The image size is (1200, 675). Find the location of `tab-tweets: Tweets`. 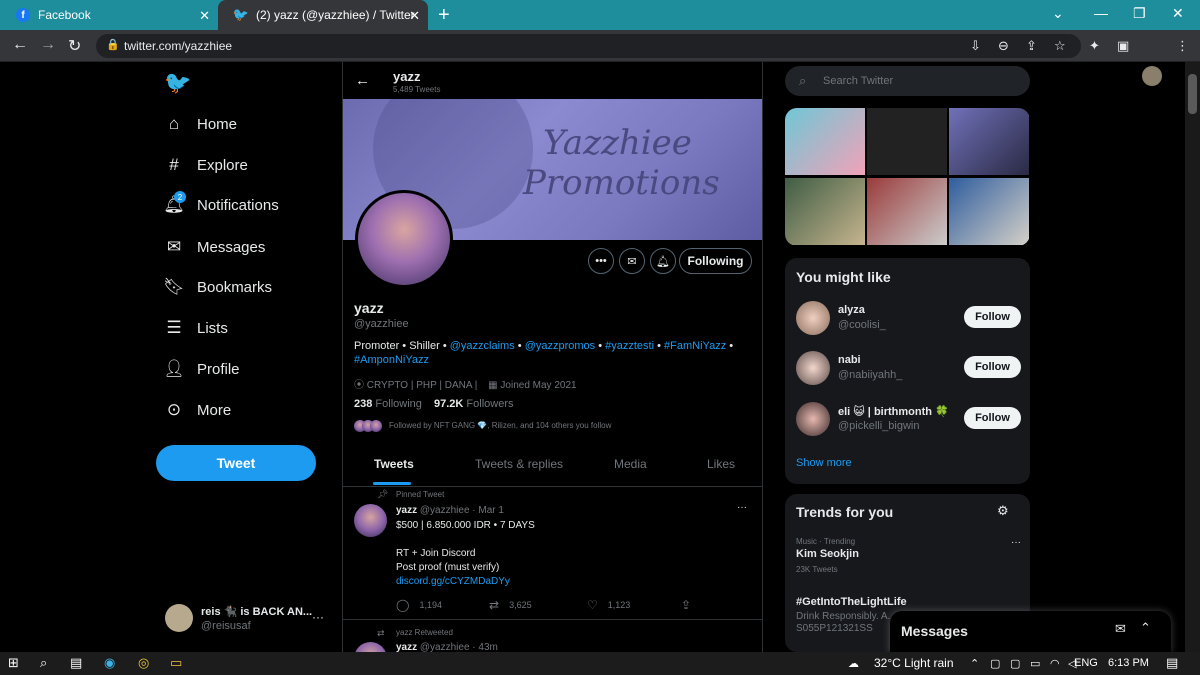

tab-tweets: Tweets is located at coordinates (394, 464).